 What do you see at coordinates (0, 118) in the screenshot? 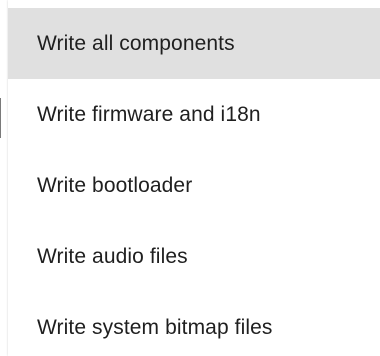
I see `background-edge` at bounding box center [0, 118].